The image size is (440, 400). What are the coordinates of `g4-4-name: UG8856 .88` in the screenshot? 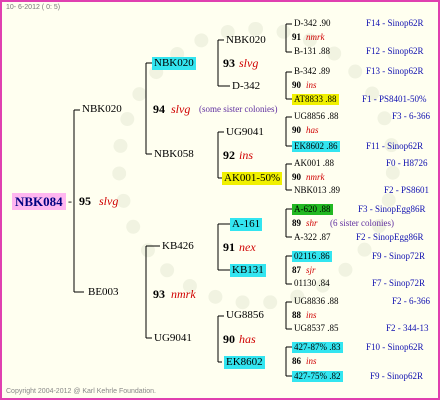 It's located at (316, 116).